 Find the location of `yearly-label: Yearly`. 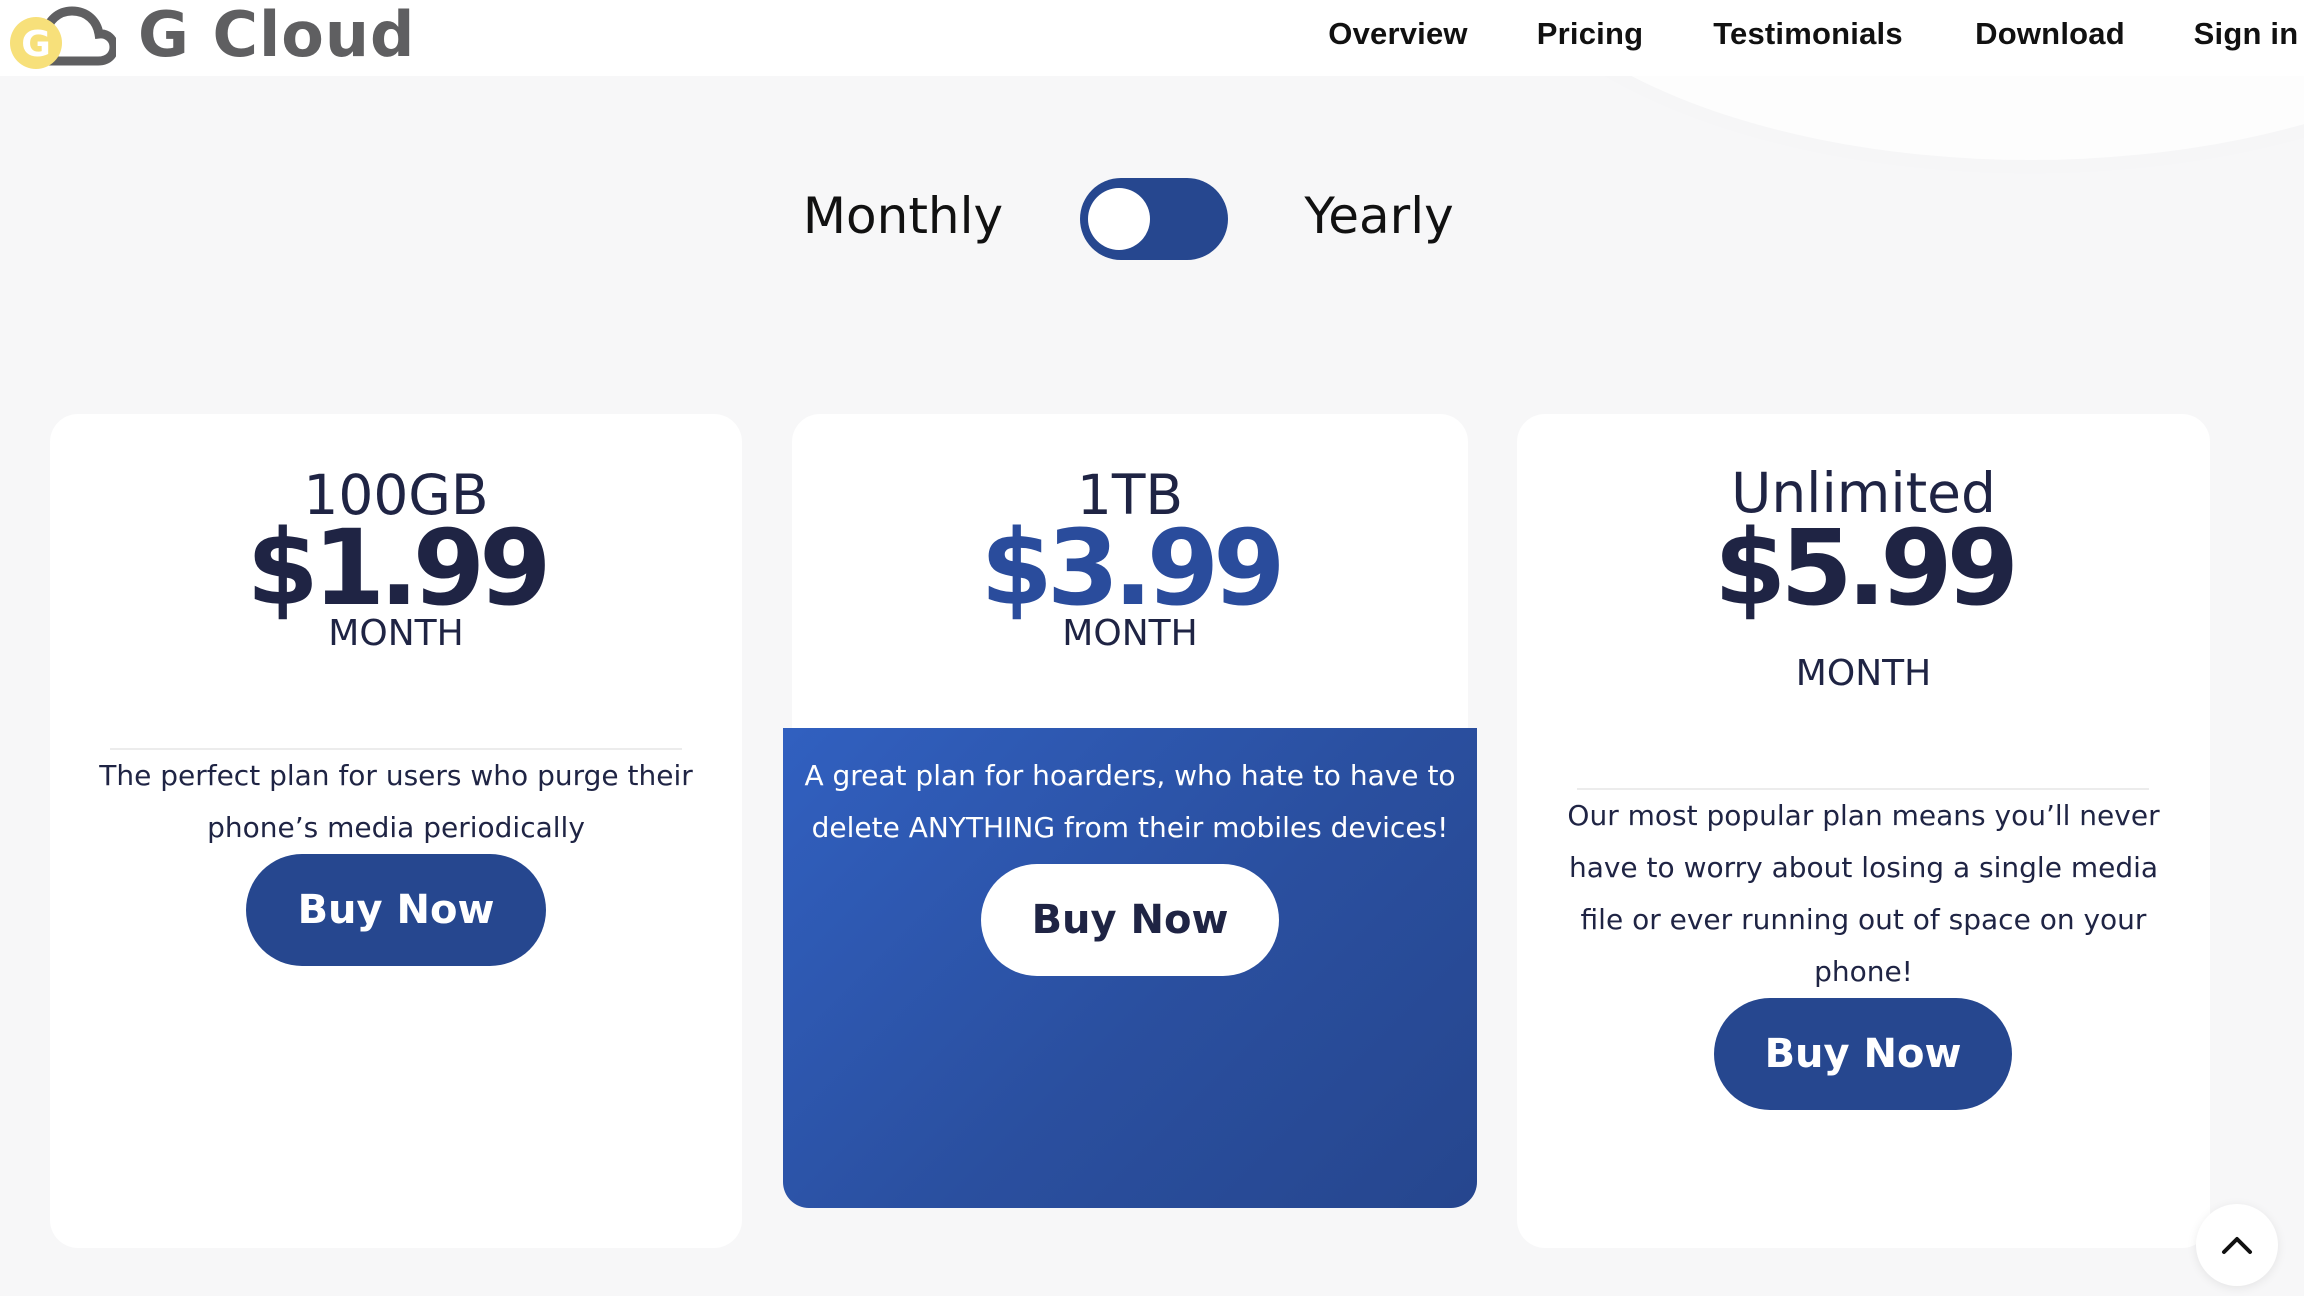

yearly-label: Yearly is located at coordinates (1378, 216).